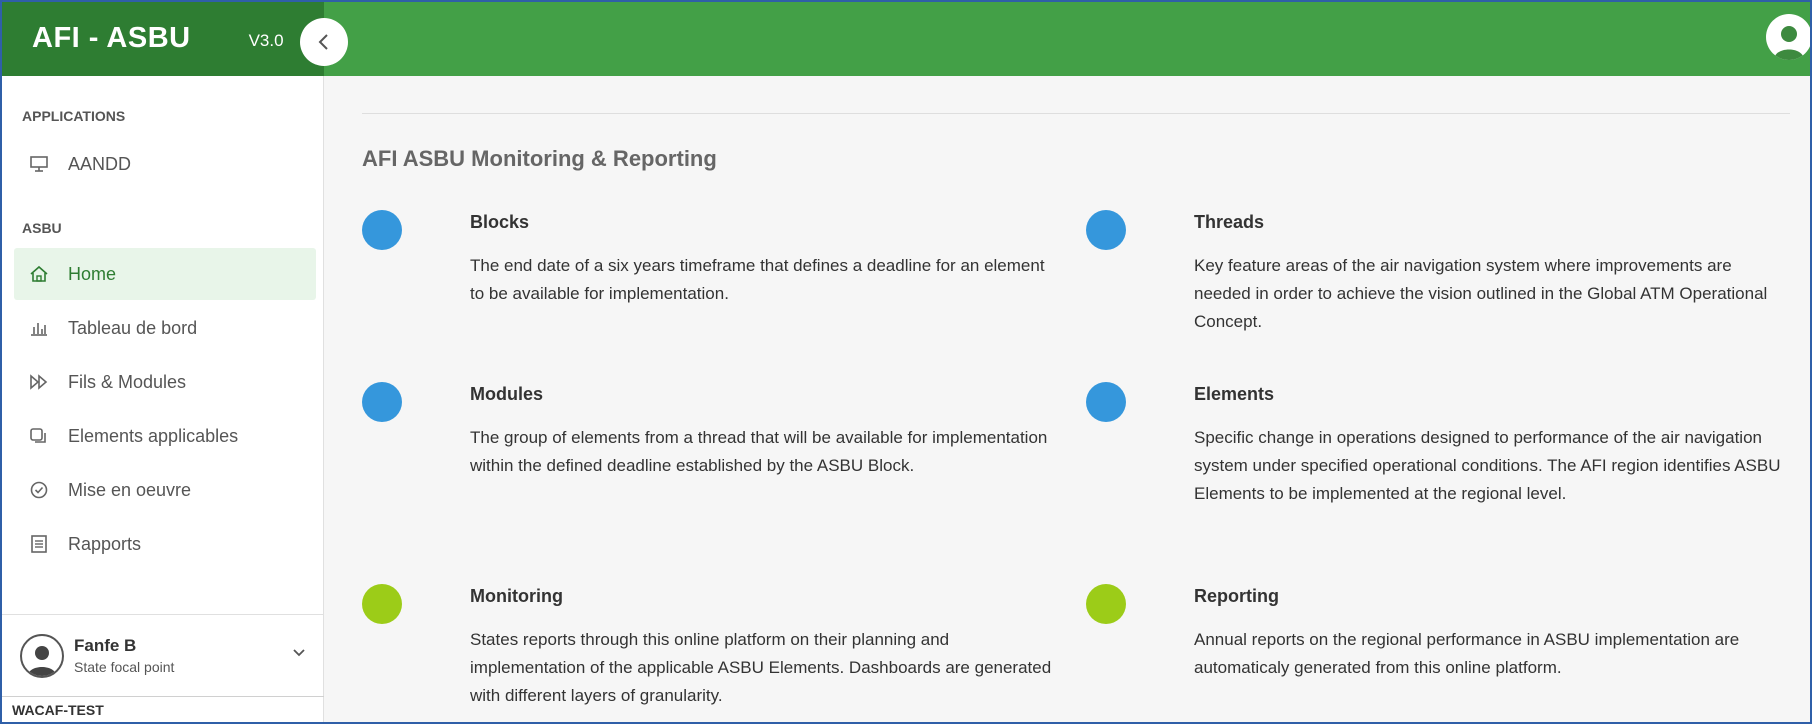  Describe the element at coordinates (1234, 394) in the screenshot. I see `card-title: Elements` at that location.